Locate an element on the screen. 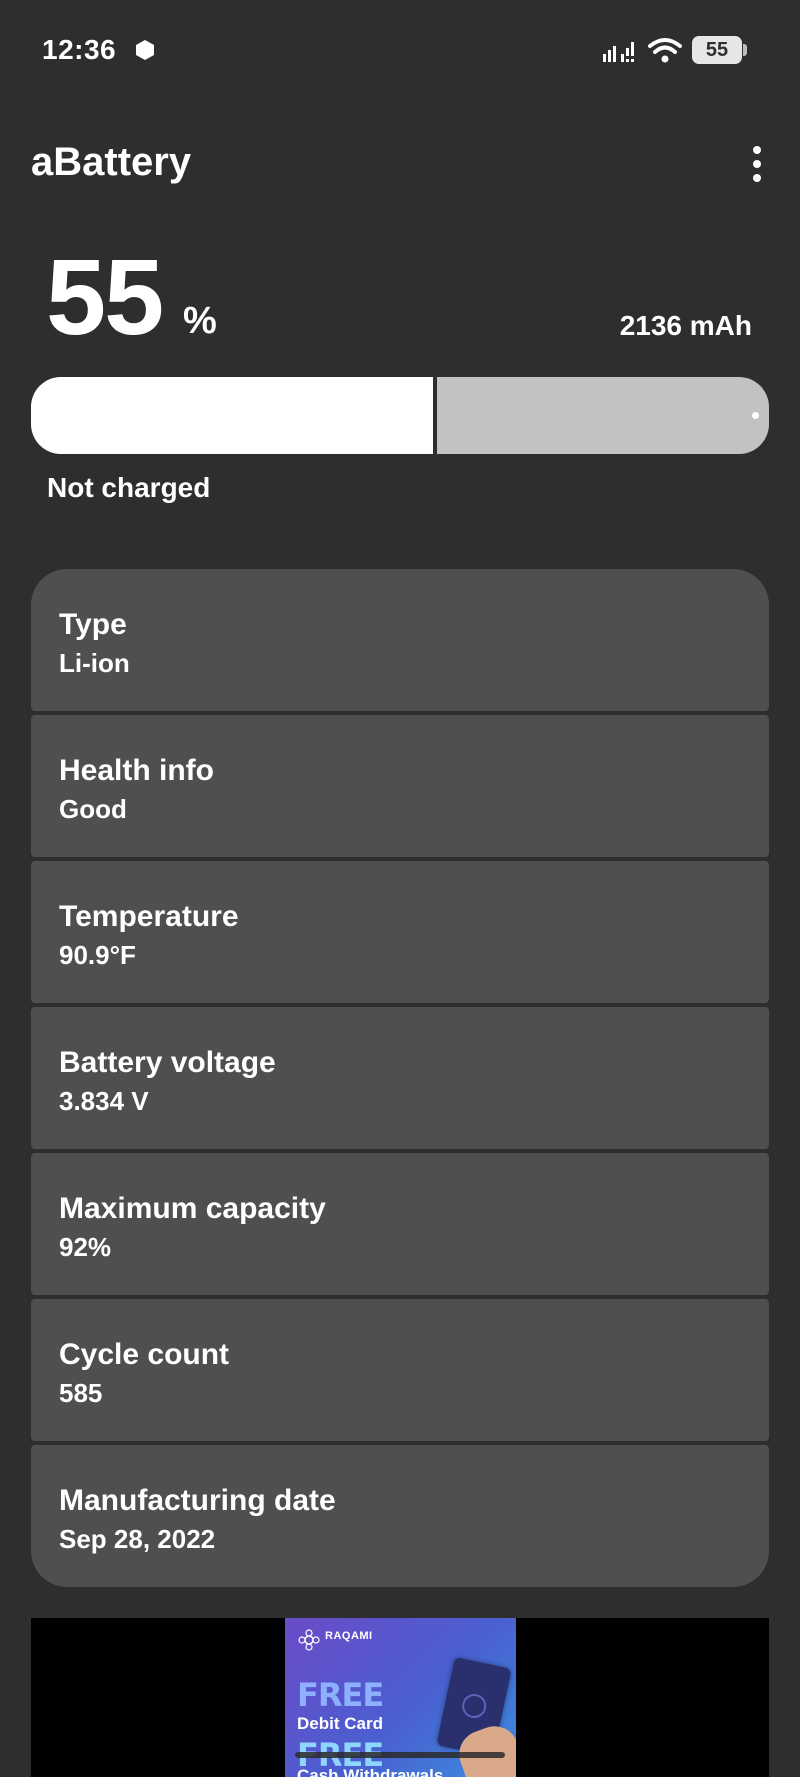 This screenshot has height=1777, width=800. info-card: Cycle count 585 is located at coordinates (400, 1370).